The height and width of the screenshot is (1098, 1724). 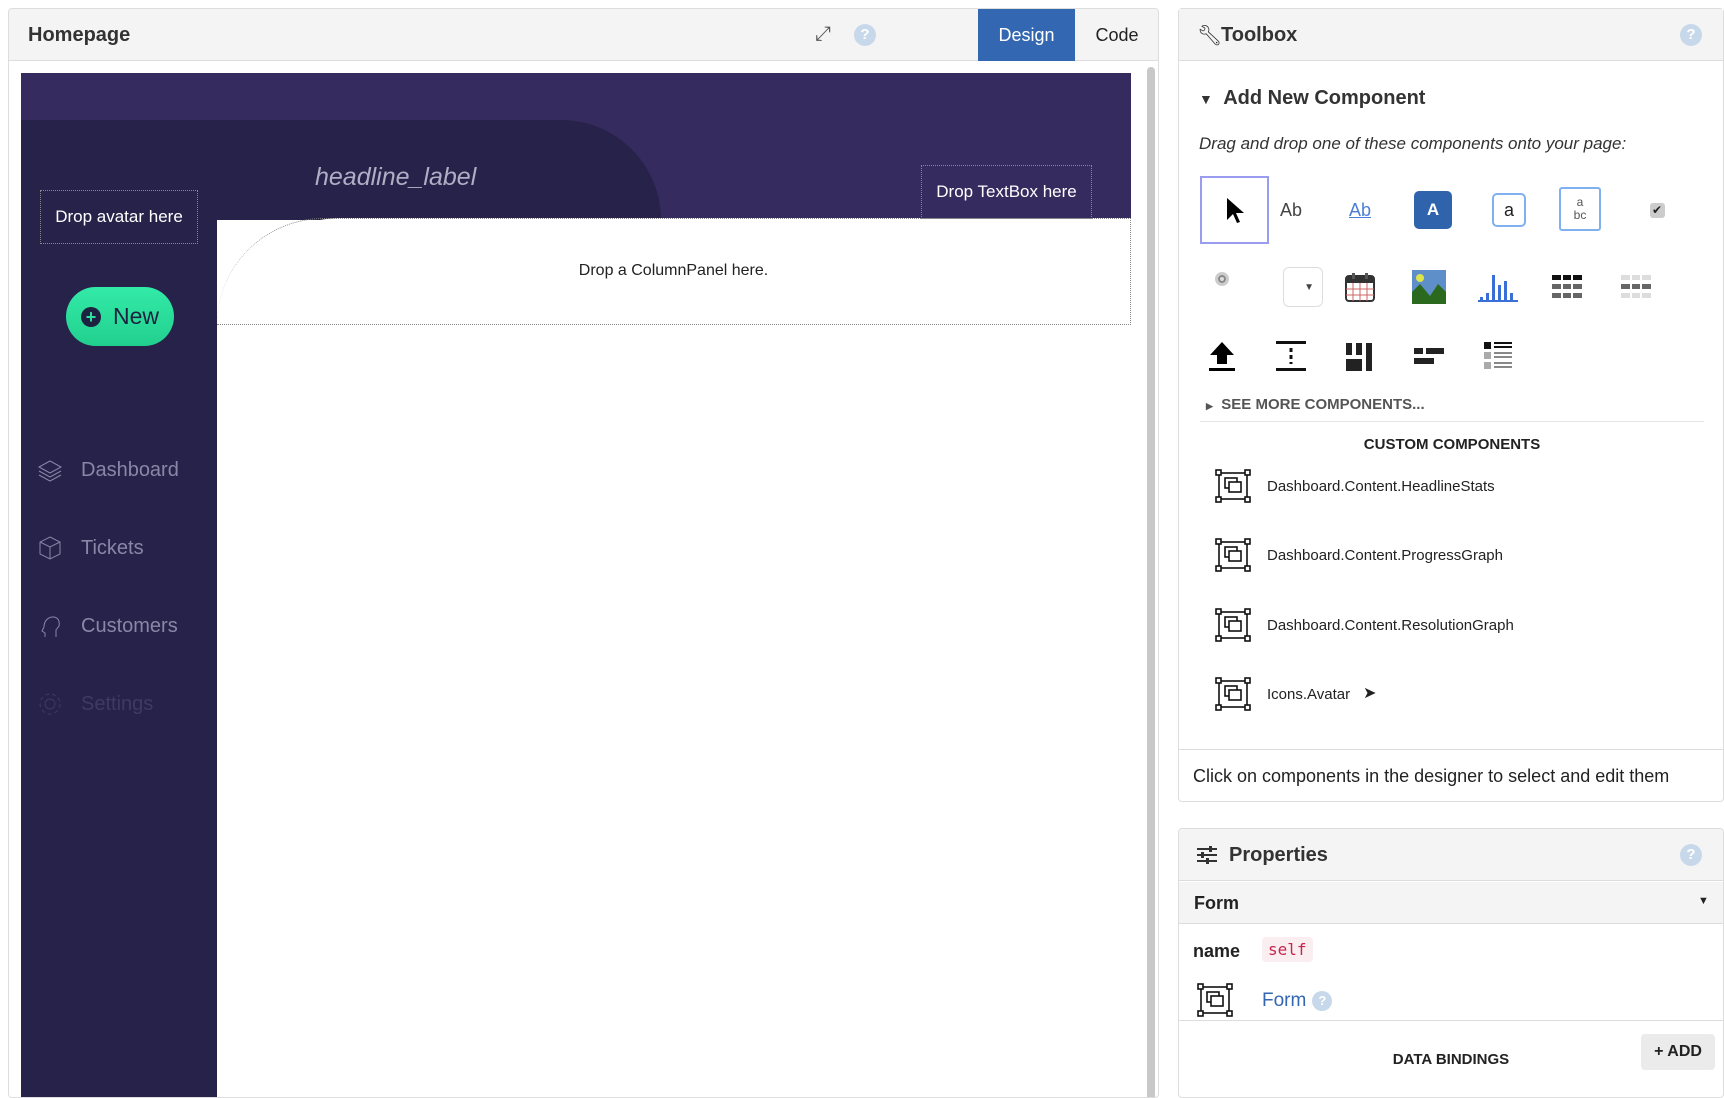 I want to click on spacer-component, so click(x=1291, y=356).